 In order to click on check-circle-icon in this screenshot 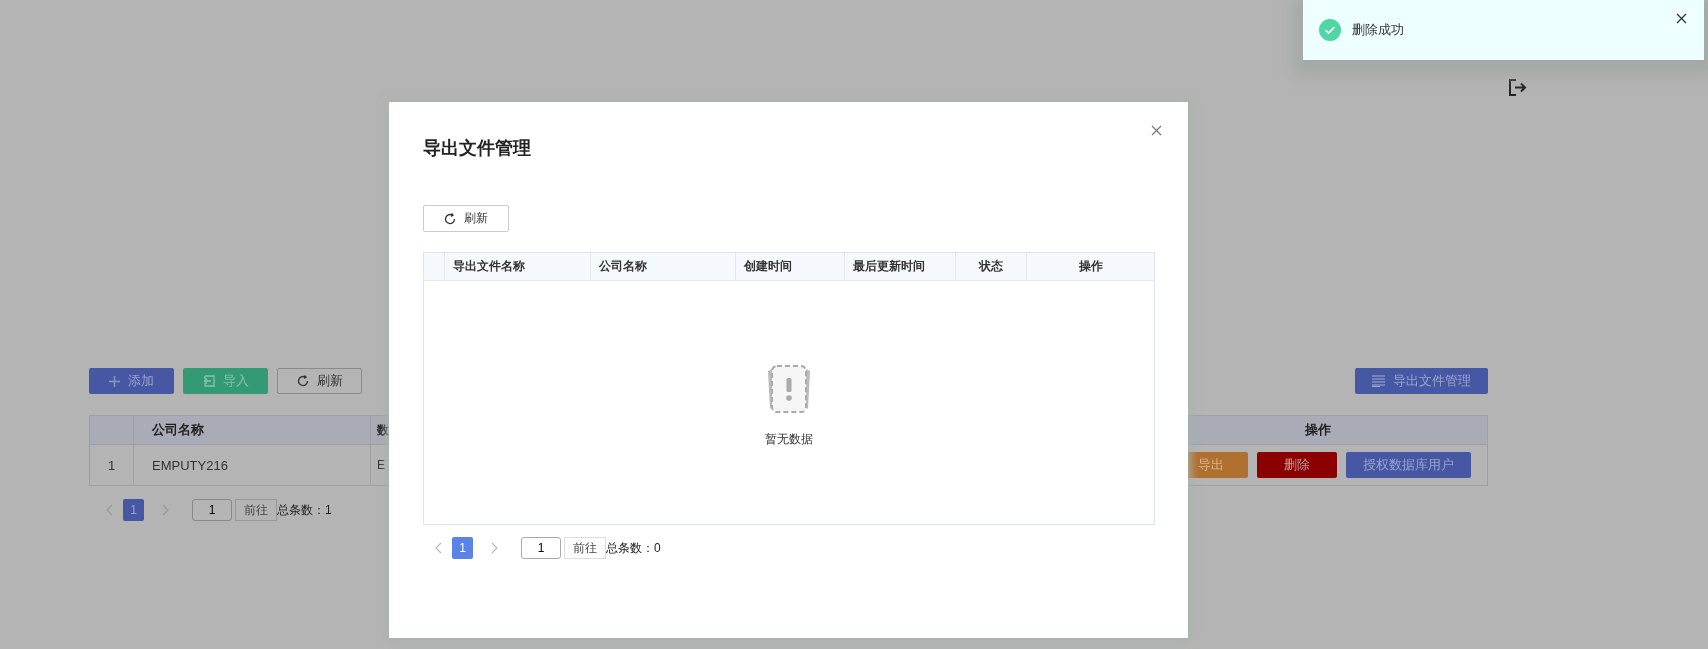, I will do `click(1330, 30)`.